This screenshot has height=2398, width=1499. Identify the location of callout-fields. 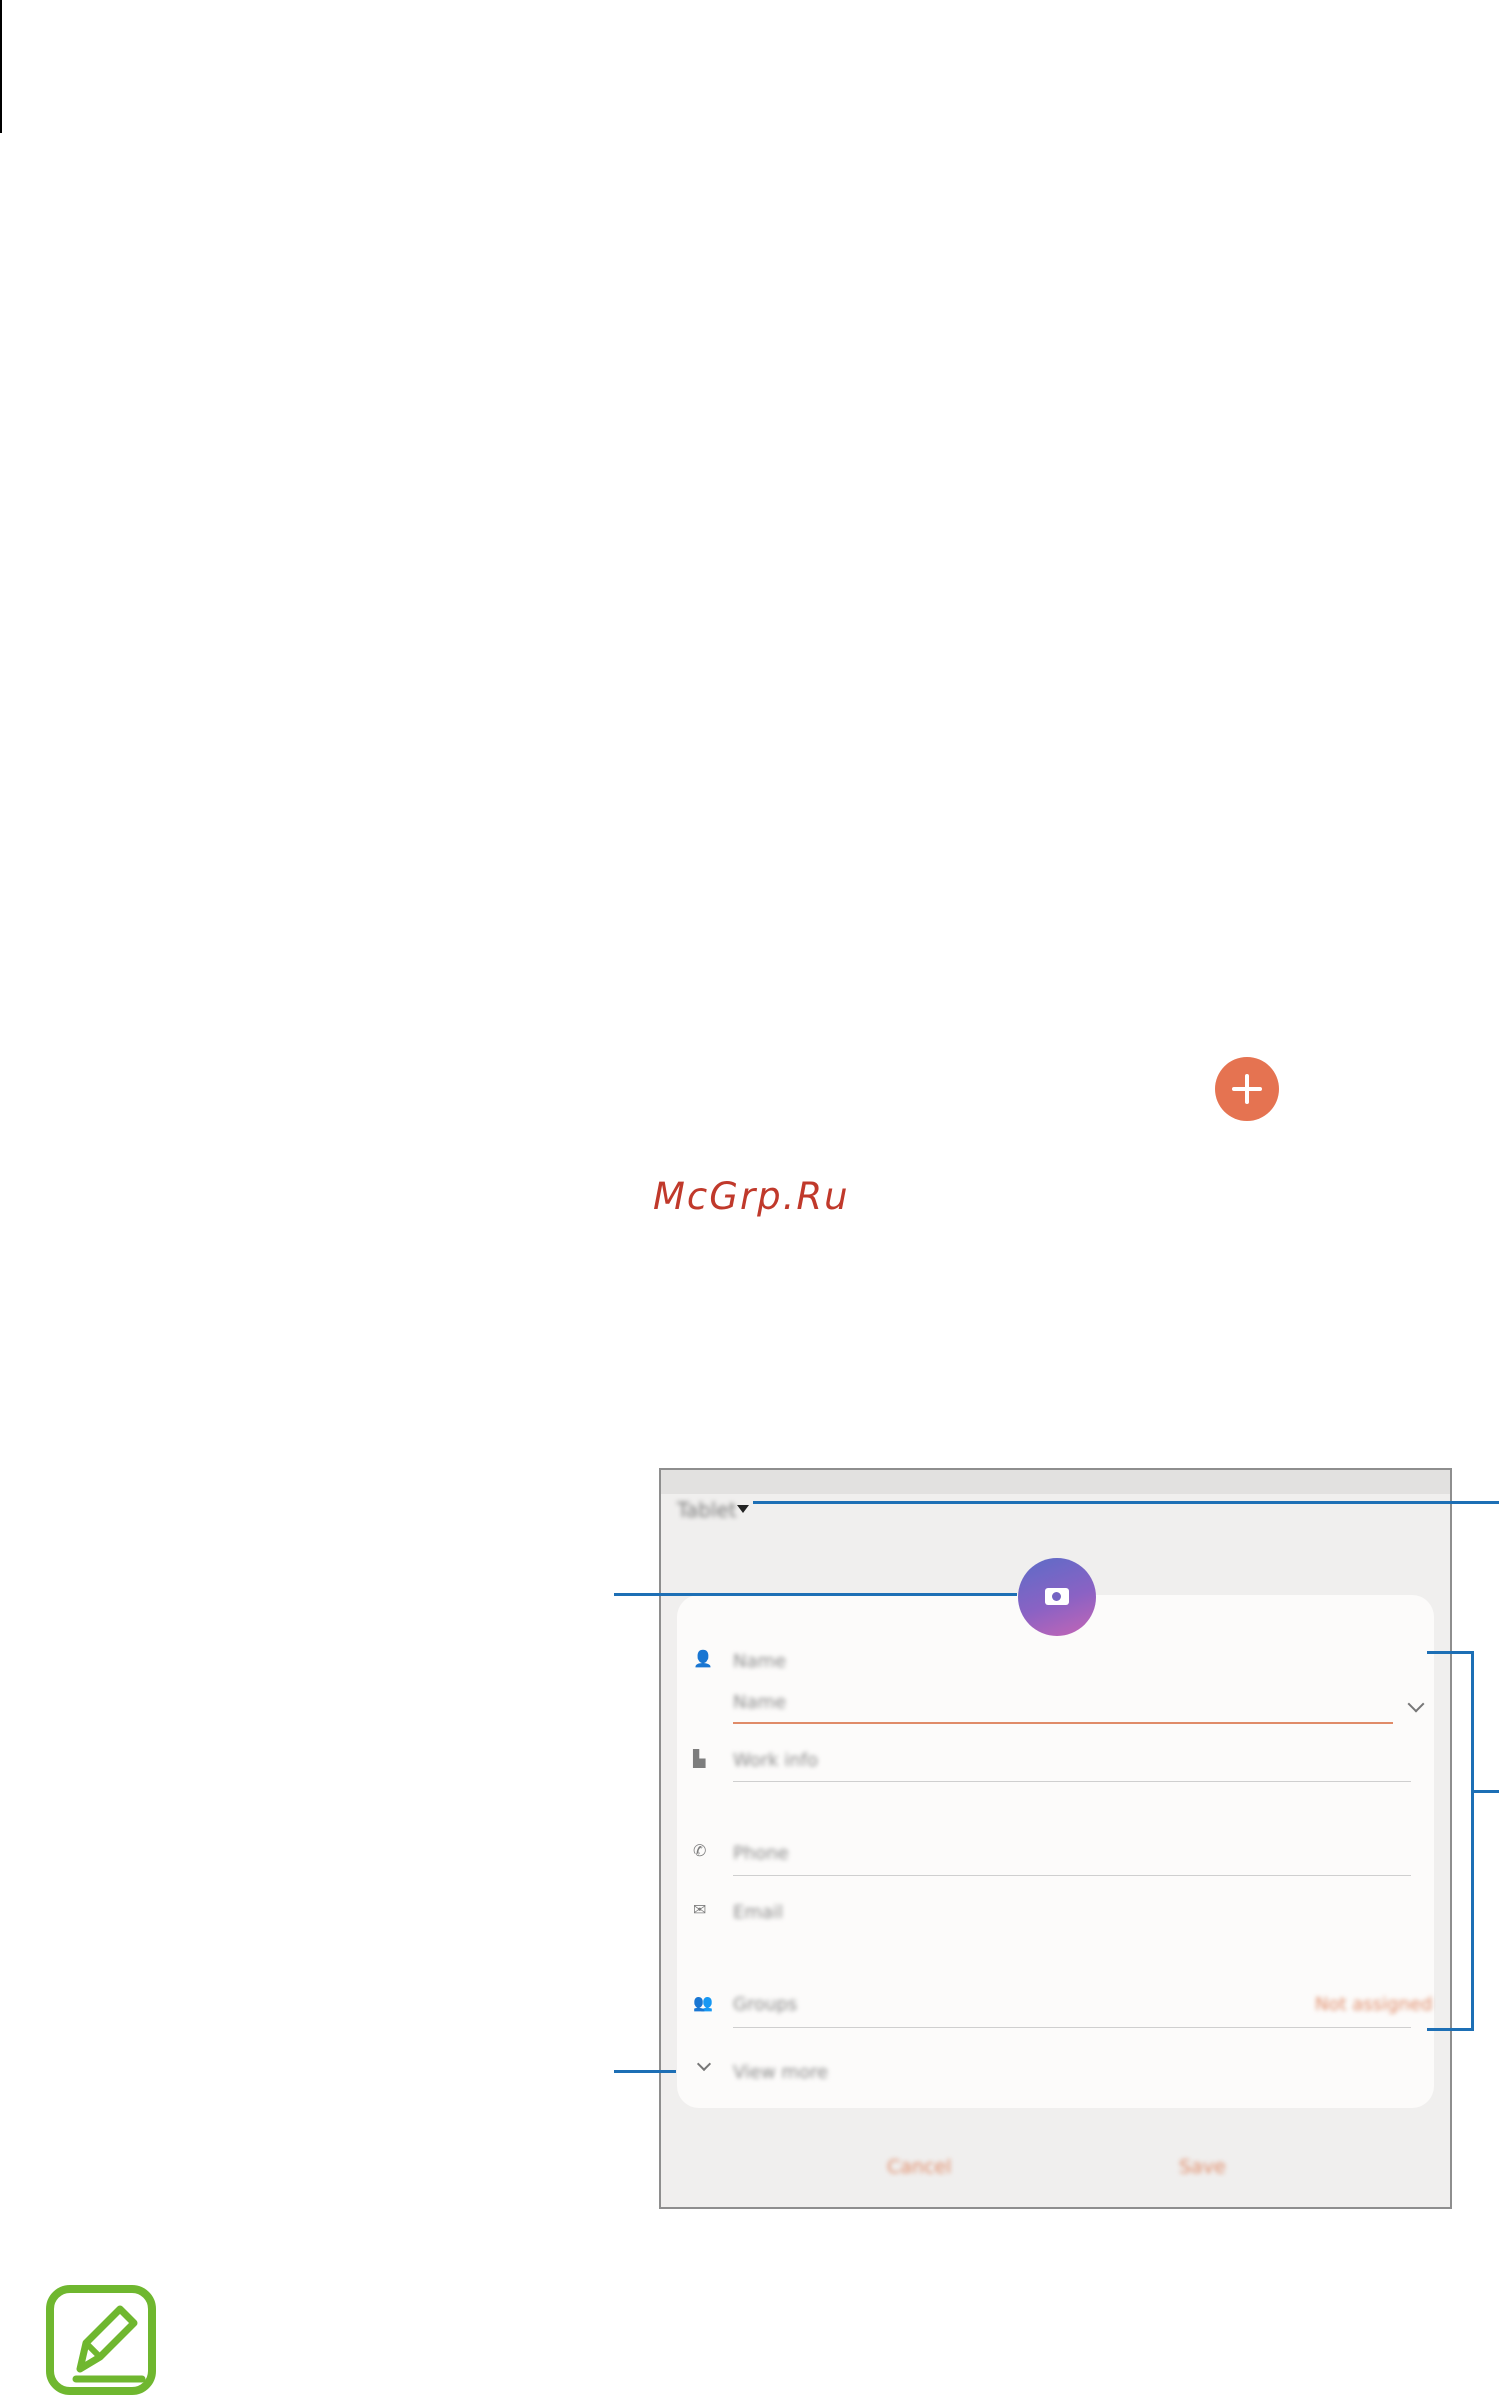
(1486, 1791).